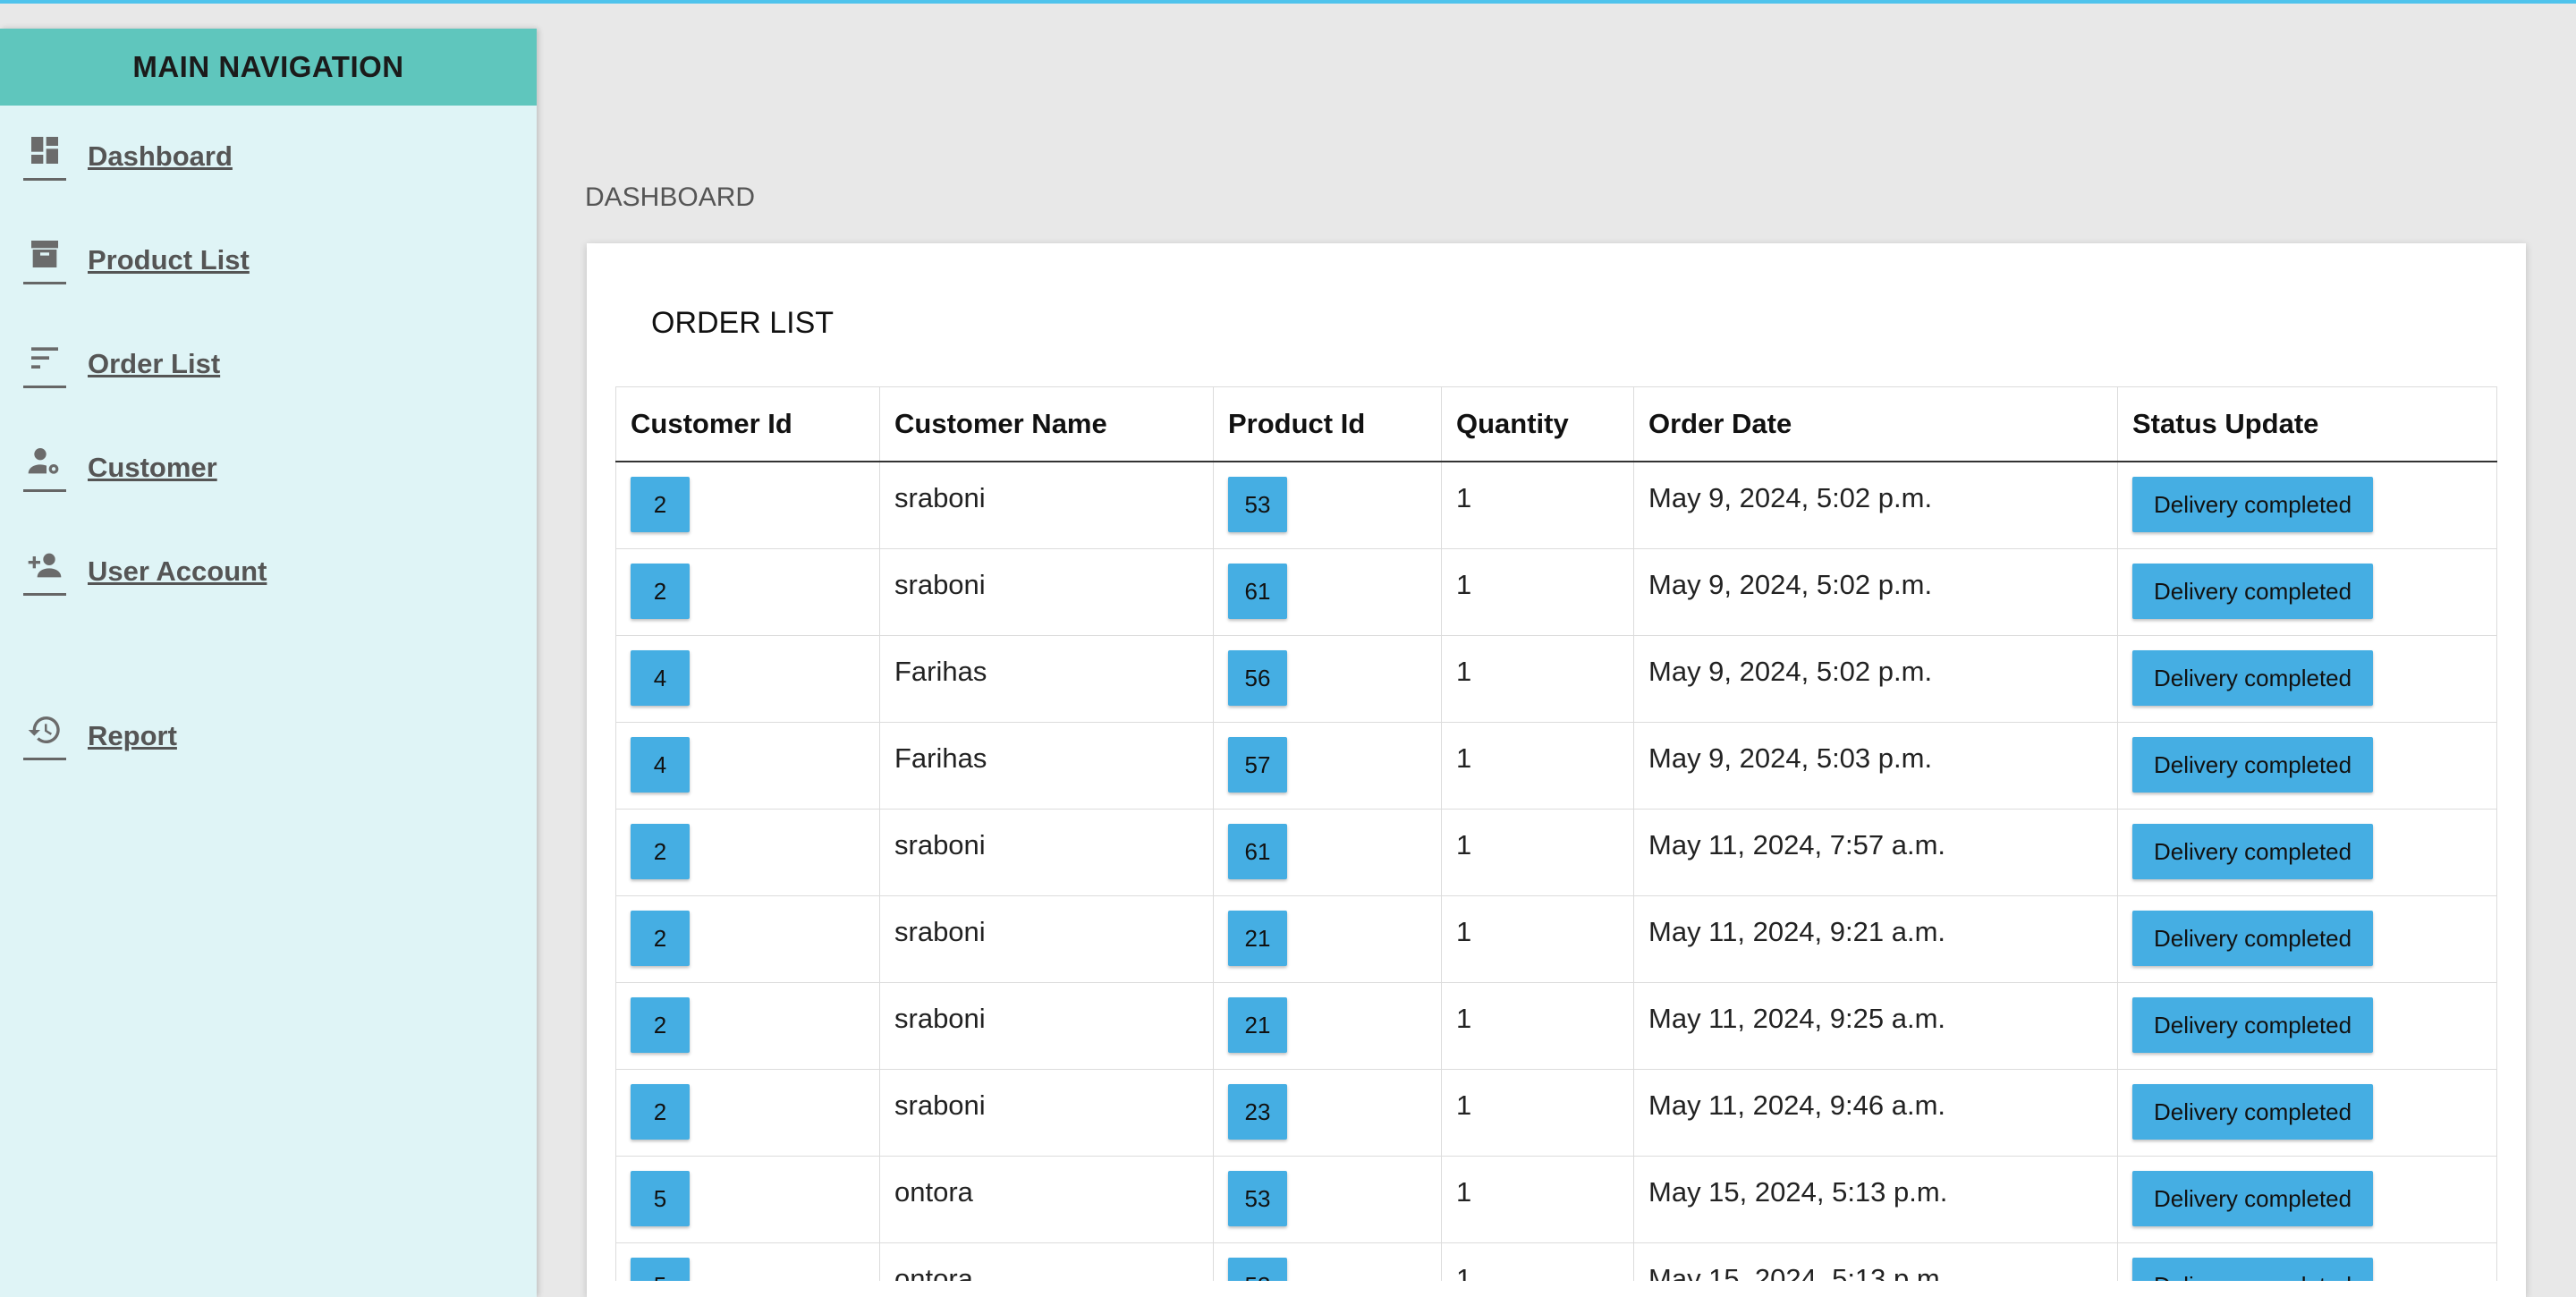 Image resolution: width=2576 pixels, height=1297 pixels. I want to click on sidebar-item-label: Report, so click(132, 736).